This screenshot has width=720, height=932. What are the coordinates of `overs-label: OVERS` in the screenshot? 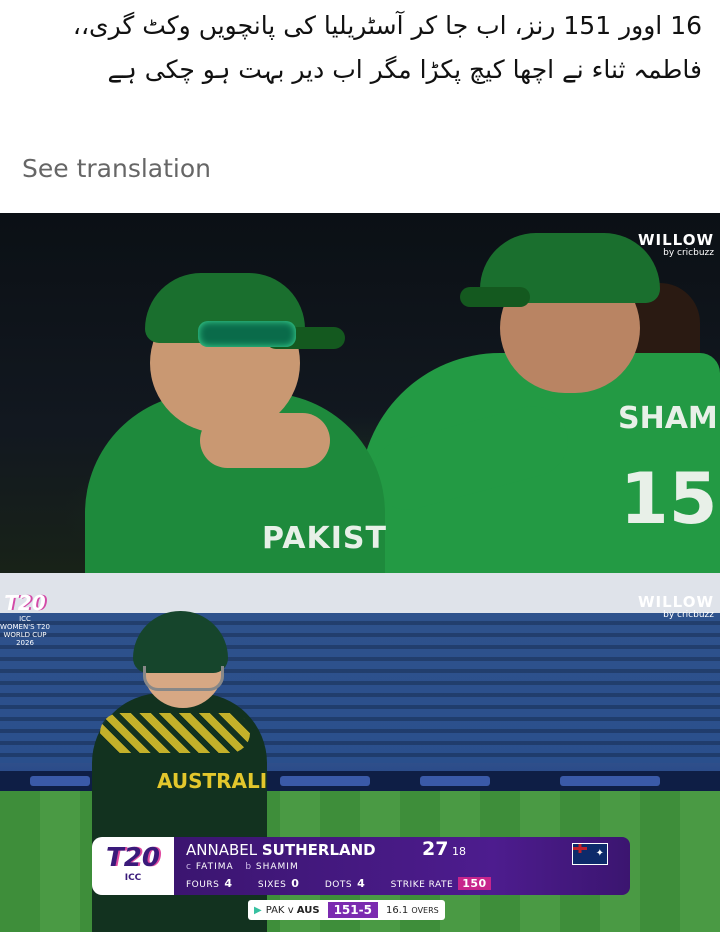 It's located at (425, 910).